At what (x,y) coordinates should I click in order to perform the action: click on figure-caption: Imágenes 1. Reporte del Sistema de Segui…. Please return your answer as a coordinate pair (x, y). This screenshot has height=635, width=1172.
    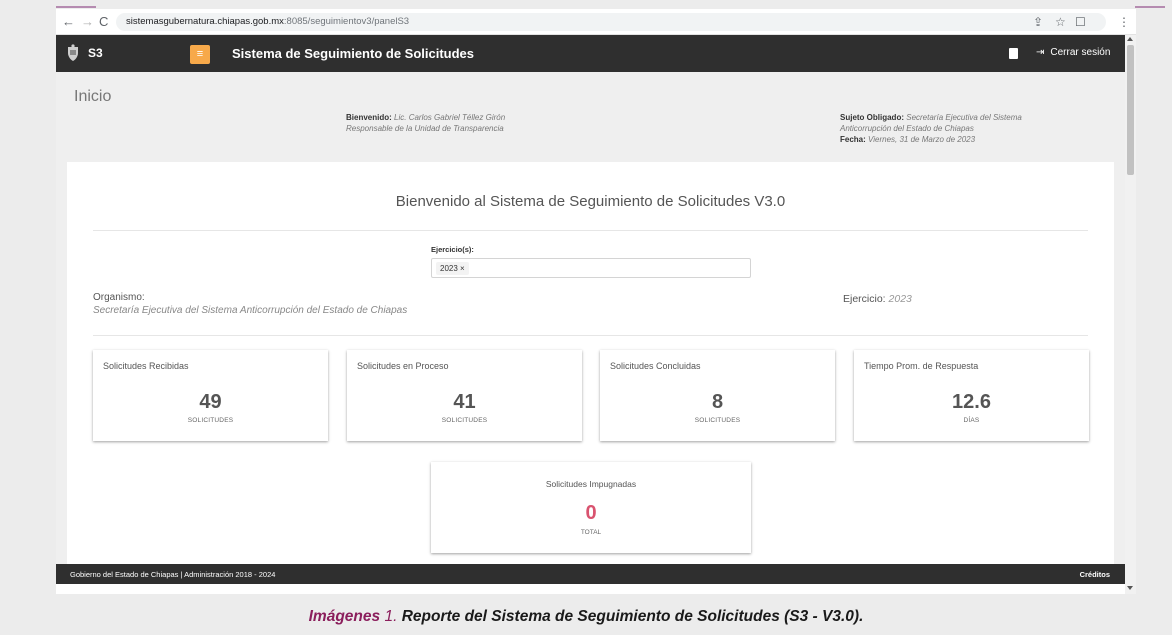
    Looking at the image, I should click on (586, 617).